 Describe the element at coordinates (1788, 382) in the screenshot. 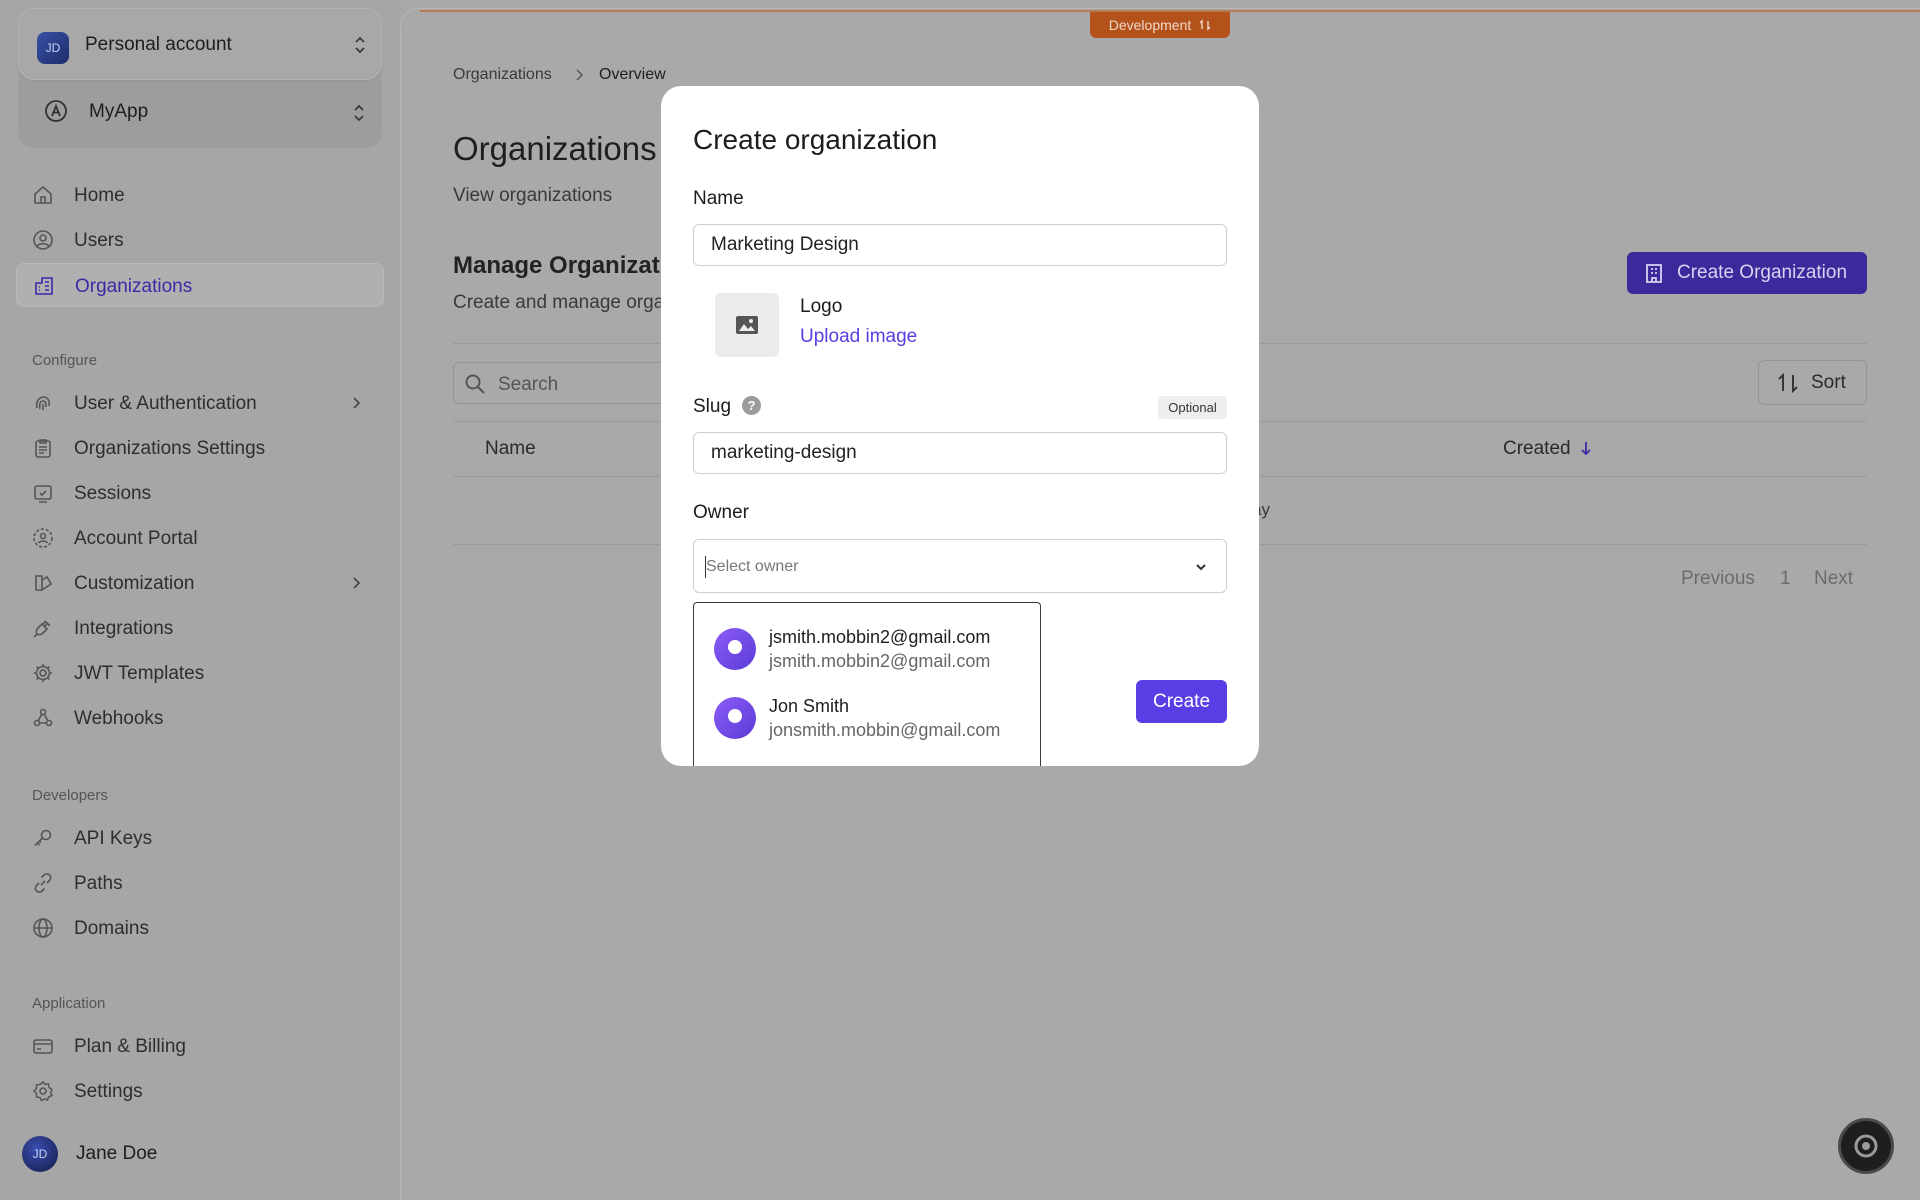

I see `sort-icon` at that location.